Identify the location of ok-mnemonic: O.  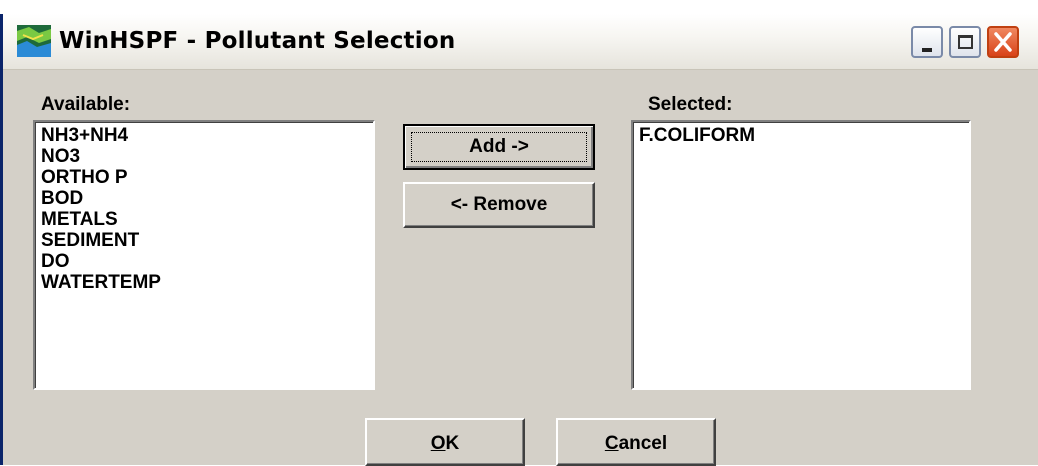
(438, 443).